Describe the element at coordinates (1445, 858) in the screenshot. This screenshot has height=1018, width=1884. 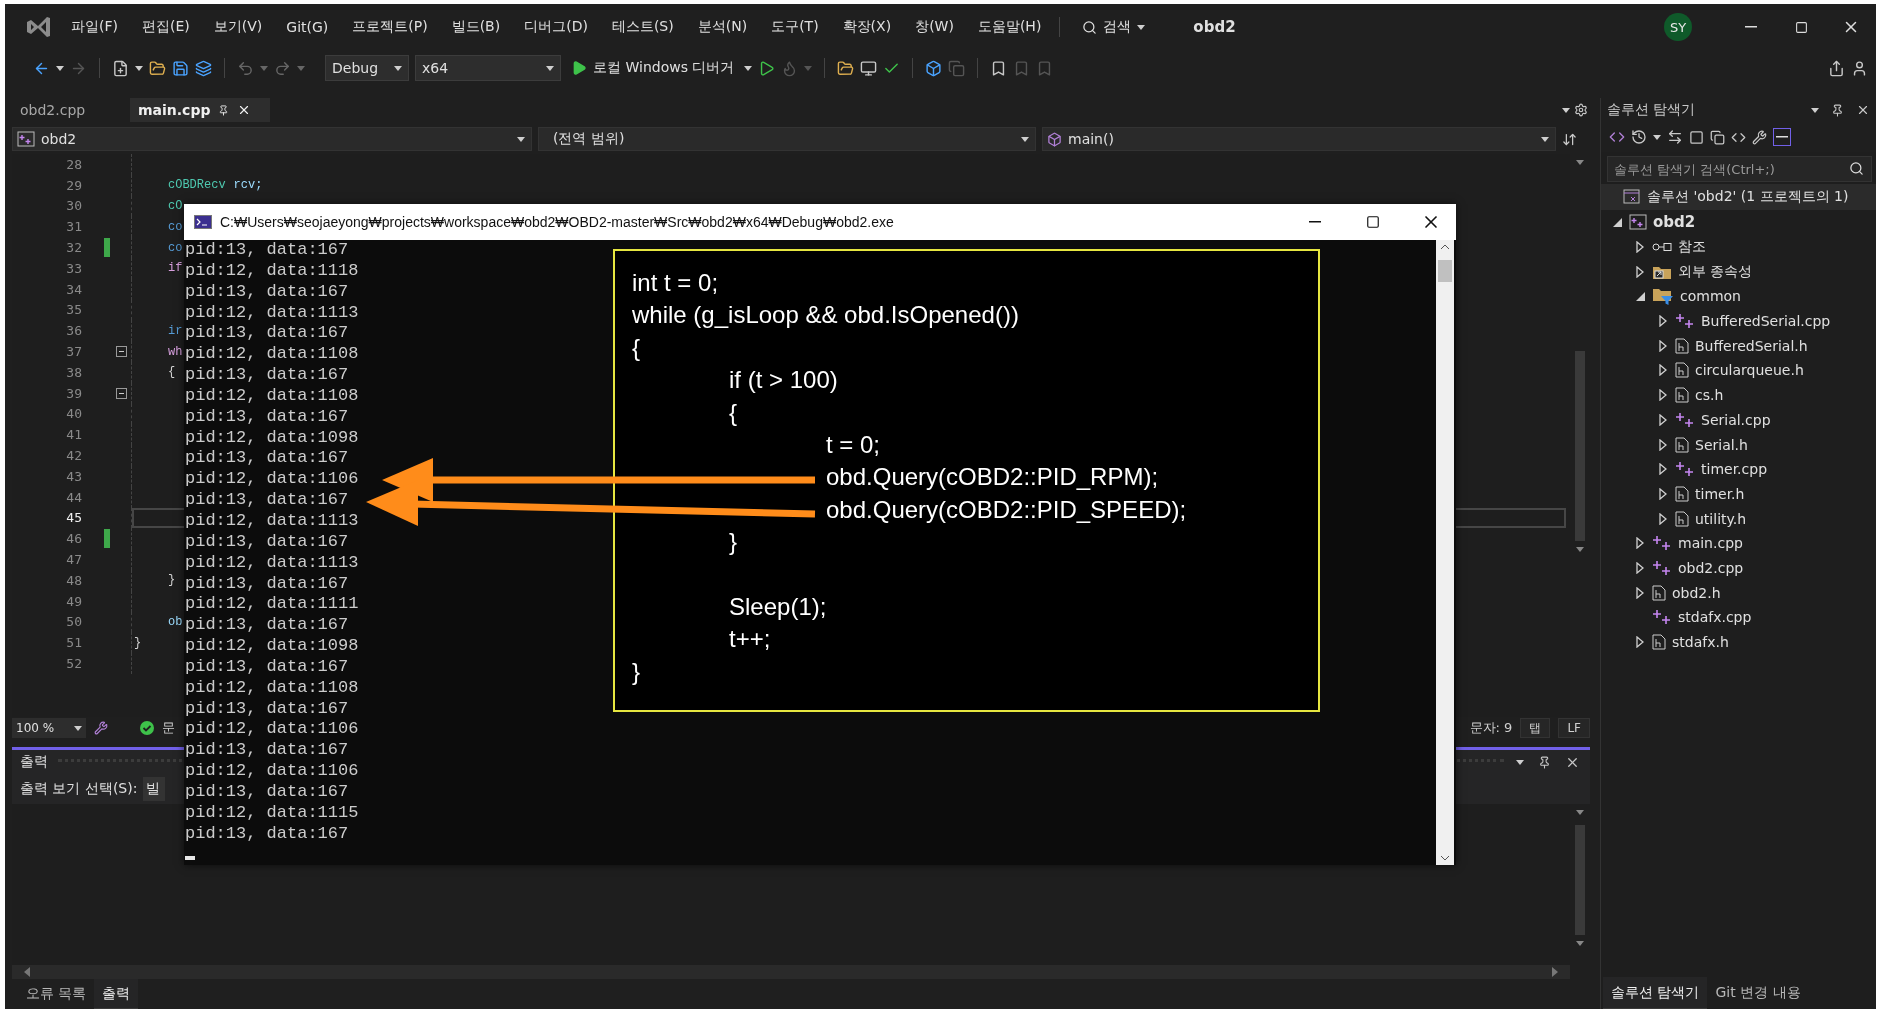
I see `scroll-down-icon` at that location.